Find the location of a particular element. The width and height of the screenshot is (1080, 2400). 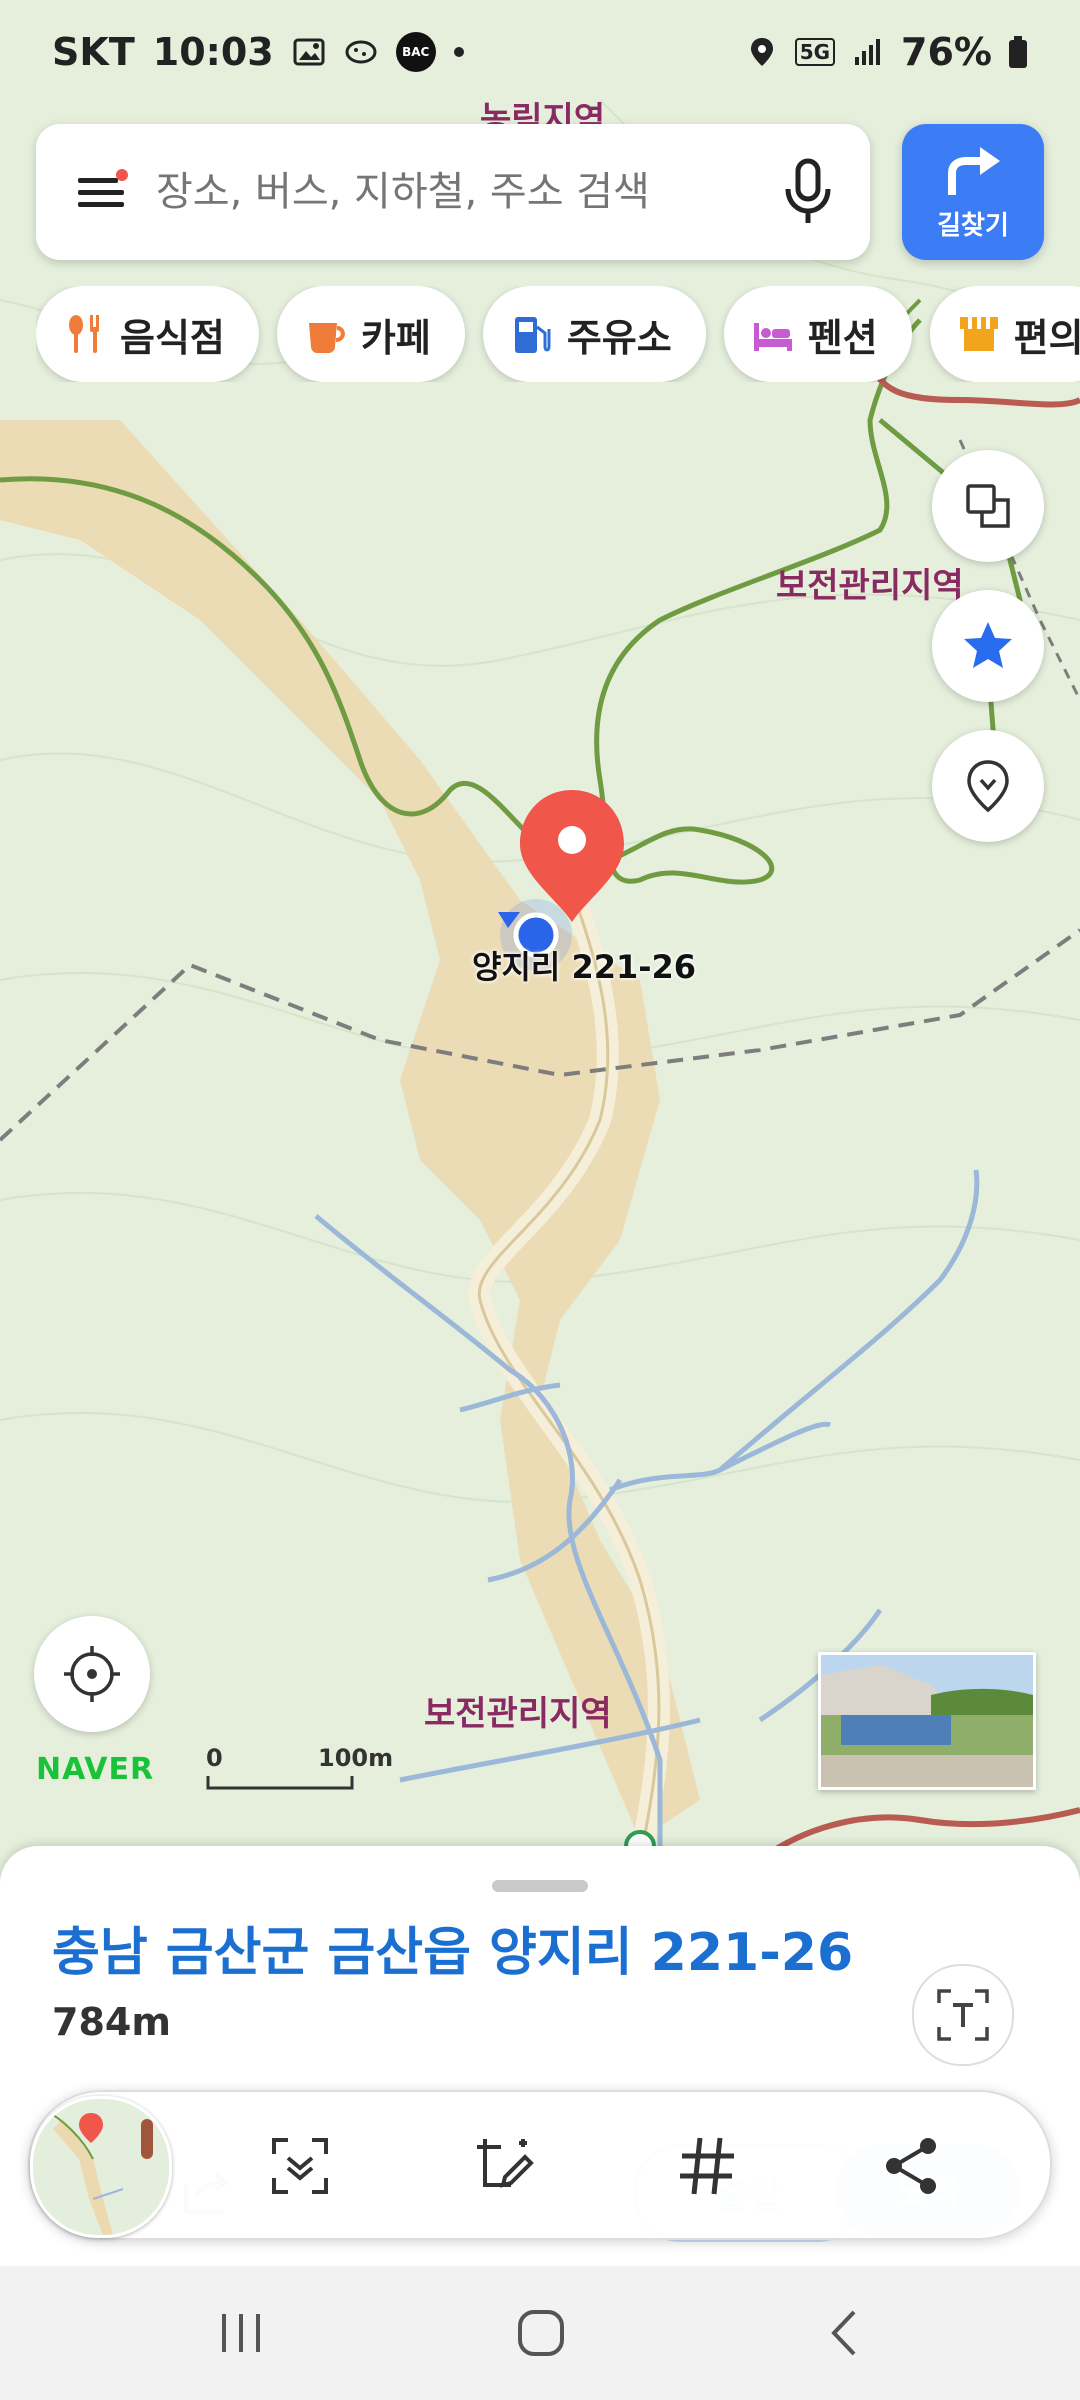

layers-button is located at coordinates (988, 506).